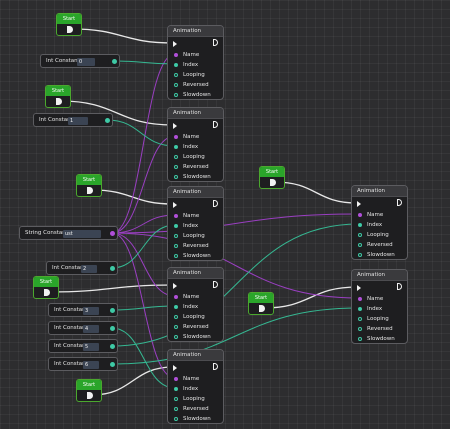 This screenshot has height=429, width=450. Describe the element at coordinates (91, 329) in the screenshot. I see `constant-value-field: 4` at that location.